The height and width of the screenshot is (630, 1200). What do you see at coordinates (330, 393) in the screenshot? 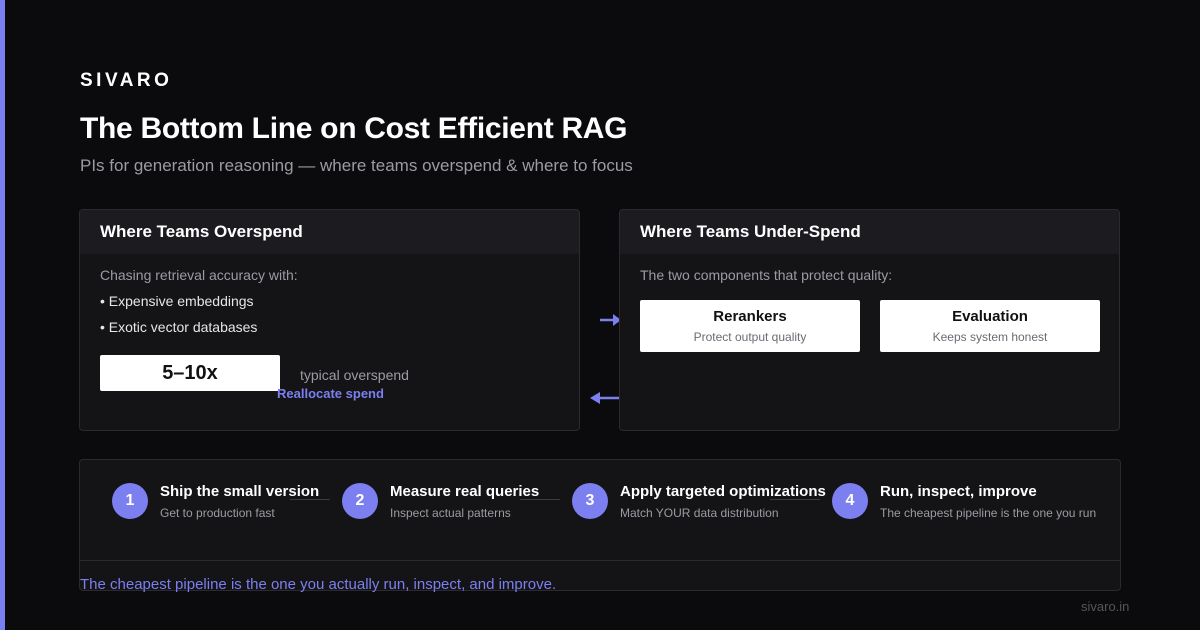
I see `reallocate-label: Reallocate spend` at bounding box center [330, 393].